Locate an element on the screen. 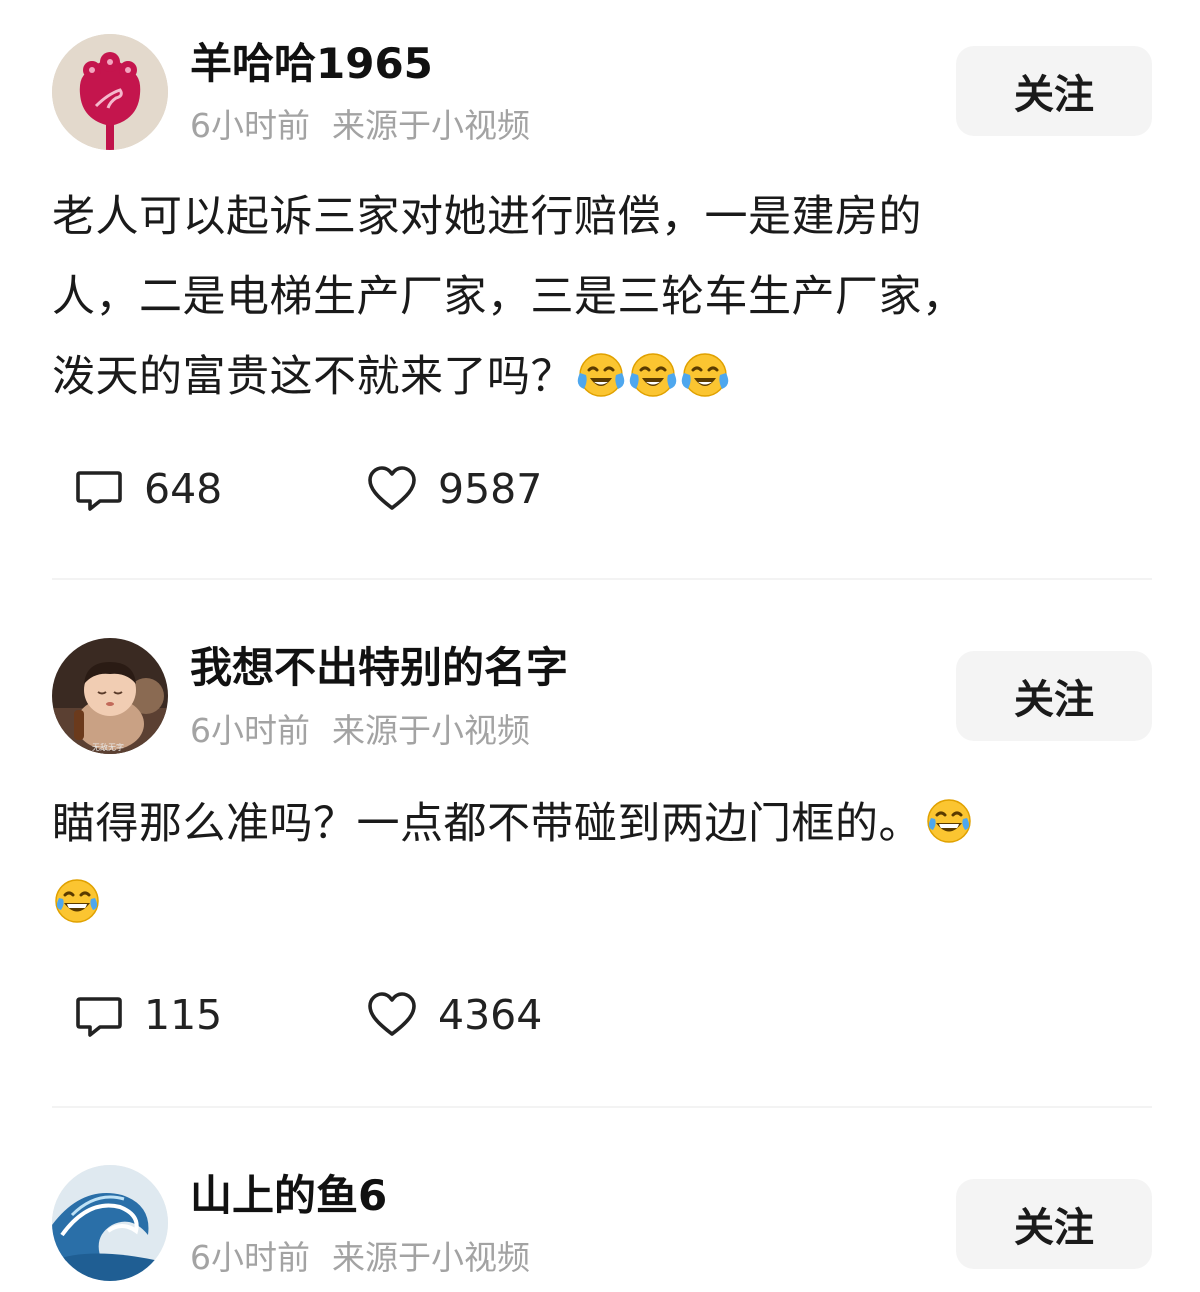 This screenshot has width=1200, height=1292. username: 山上的鱼6 is located at coordinates (288, 1196).